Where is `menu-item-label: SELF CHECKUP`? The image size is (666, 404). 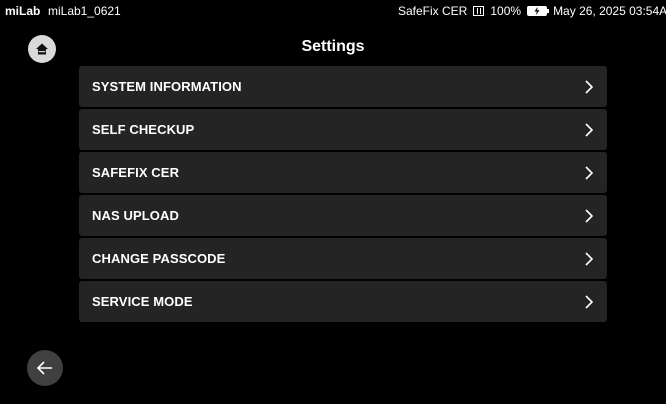
menu-item-label: SELF CHECKUP is located at coordinates (143, 129).